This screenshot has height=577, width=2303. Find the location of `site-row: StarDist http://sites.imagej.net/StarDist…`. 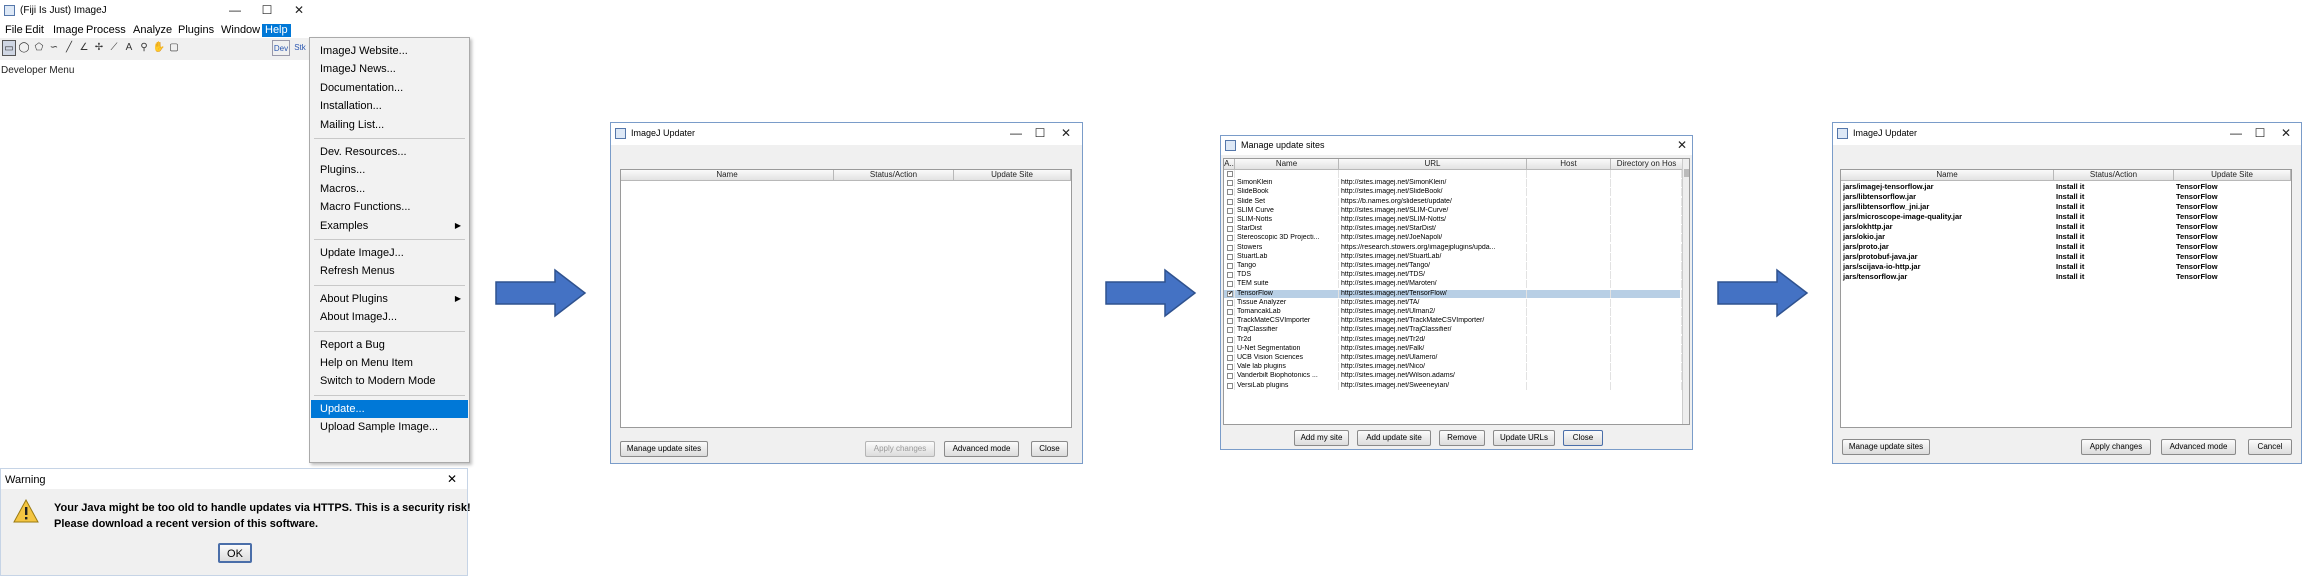

site-row: StarDist http://sites.imagej.net/StarDist… is located at coordinates (1453, 229).